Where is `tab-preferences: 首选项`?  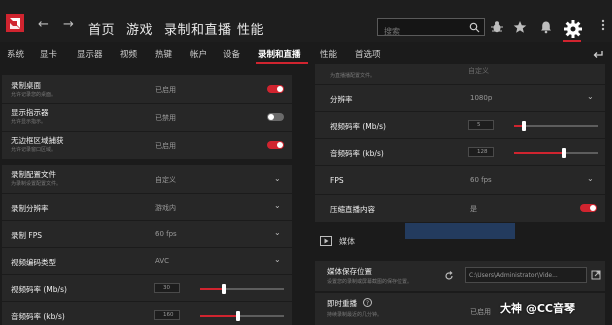 tab-preferences: 首选项 is located at coordinates (368, 54).